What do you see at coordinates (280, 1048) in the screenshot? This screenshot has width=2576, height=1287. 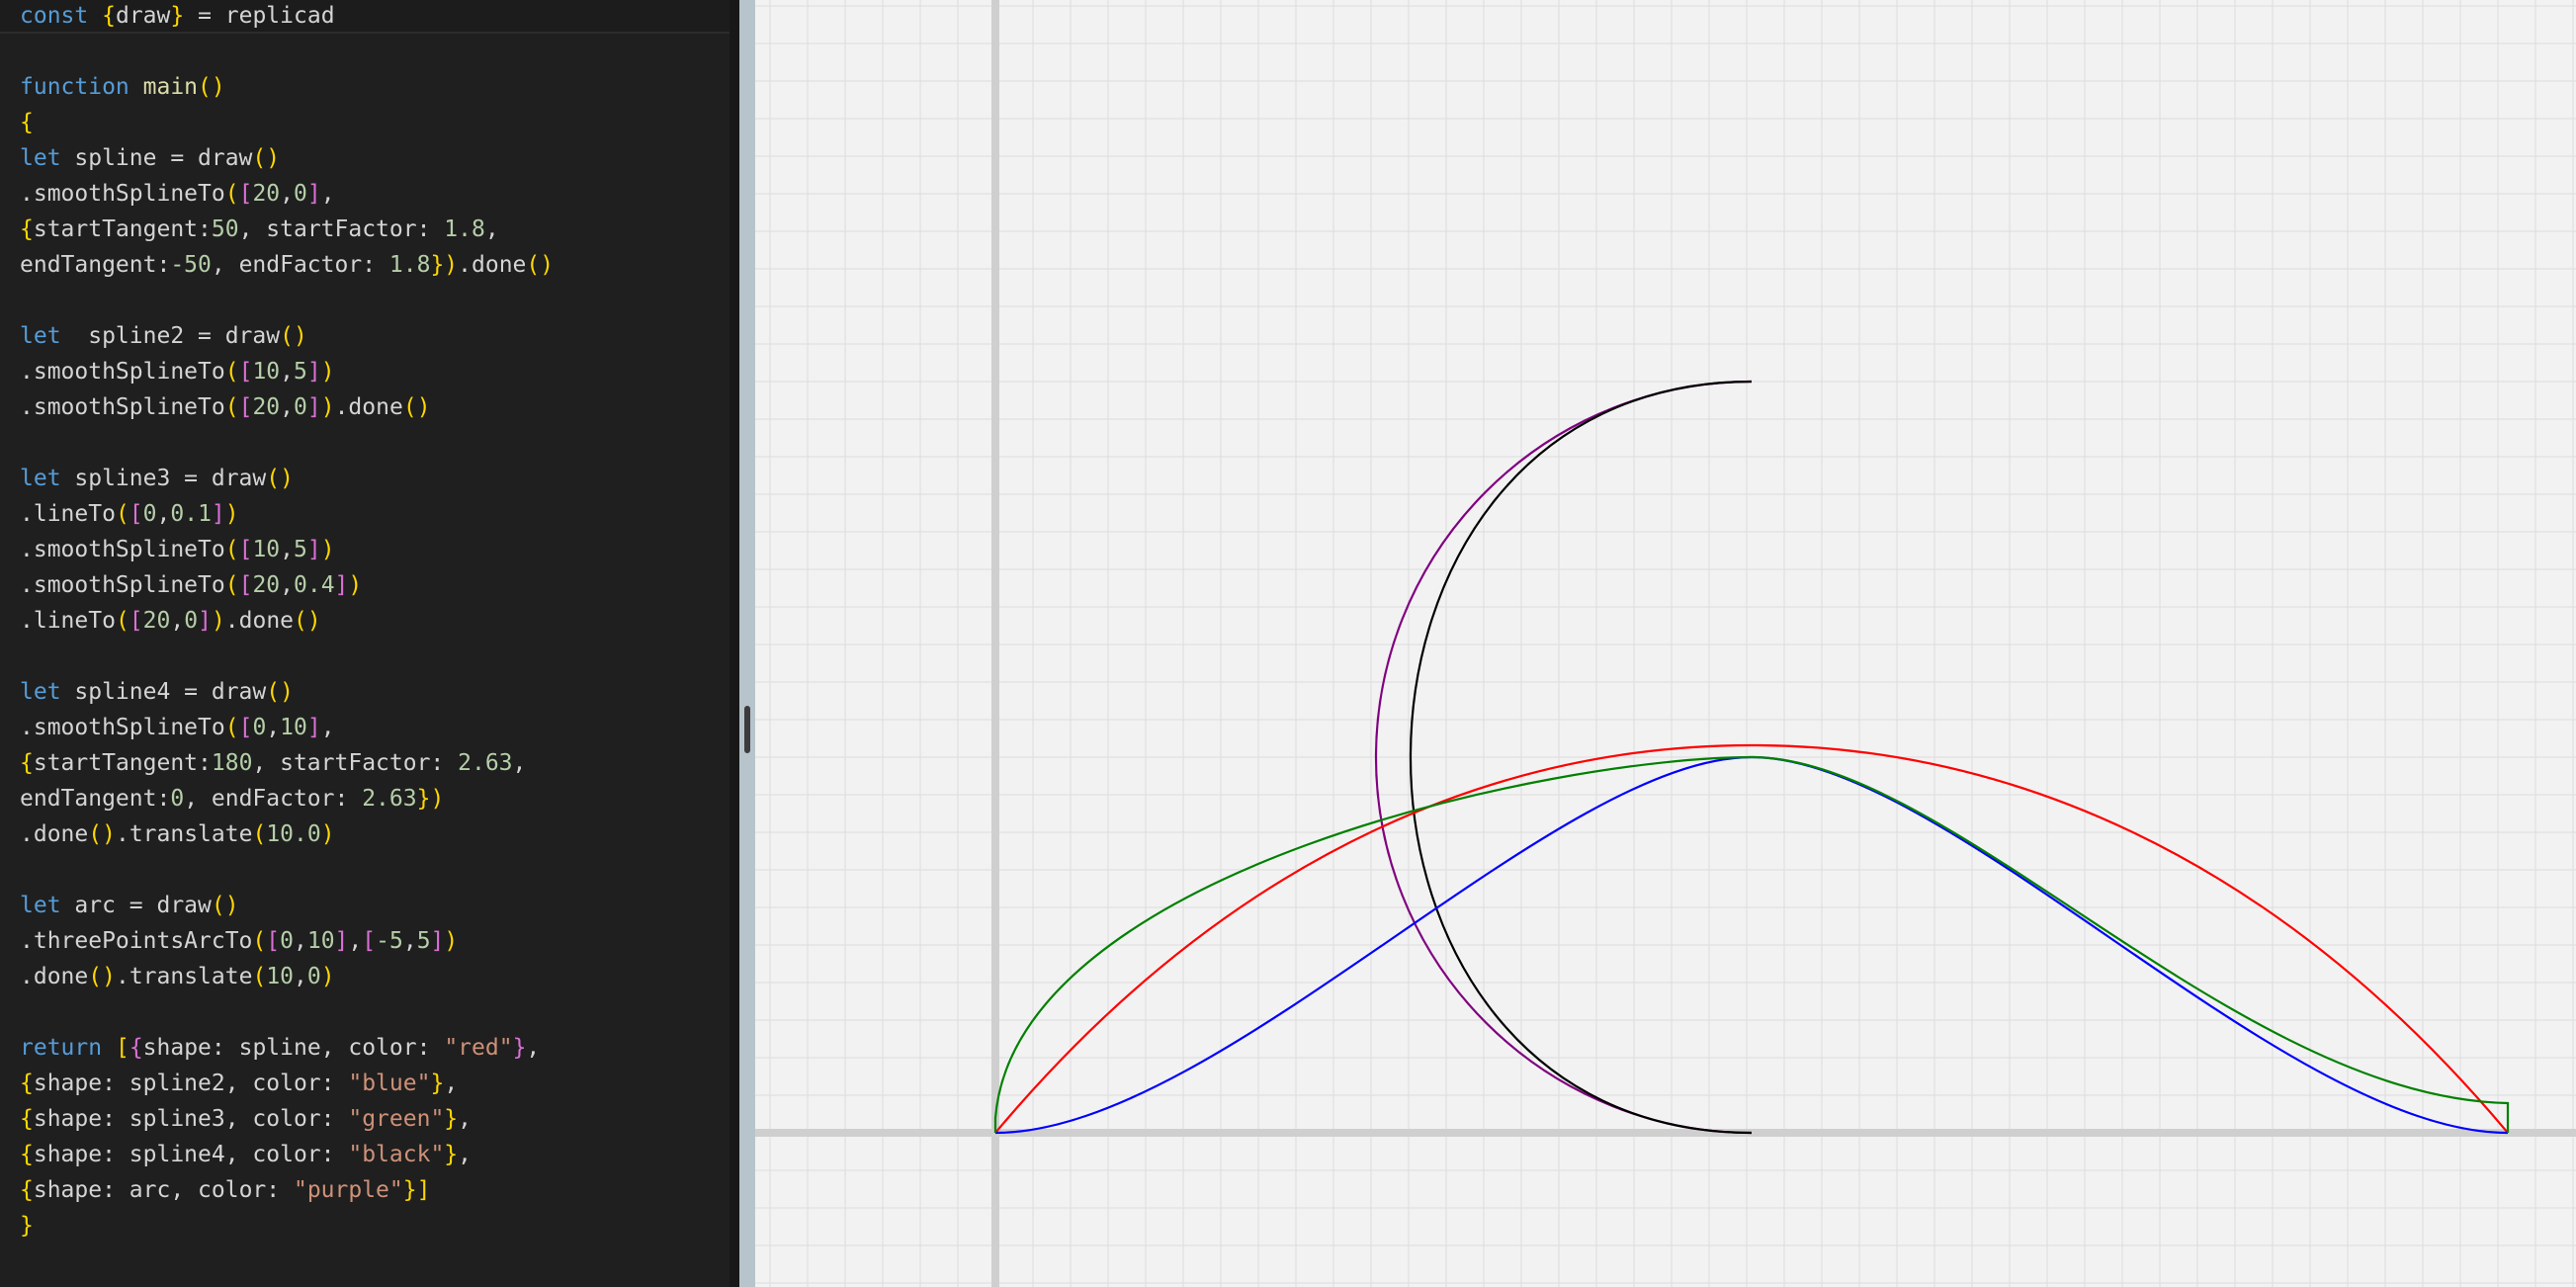 I see `code-line: return [{shape: spline, color: "red"},` at bounding box center [280, 1048].